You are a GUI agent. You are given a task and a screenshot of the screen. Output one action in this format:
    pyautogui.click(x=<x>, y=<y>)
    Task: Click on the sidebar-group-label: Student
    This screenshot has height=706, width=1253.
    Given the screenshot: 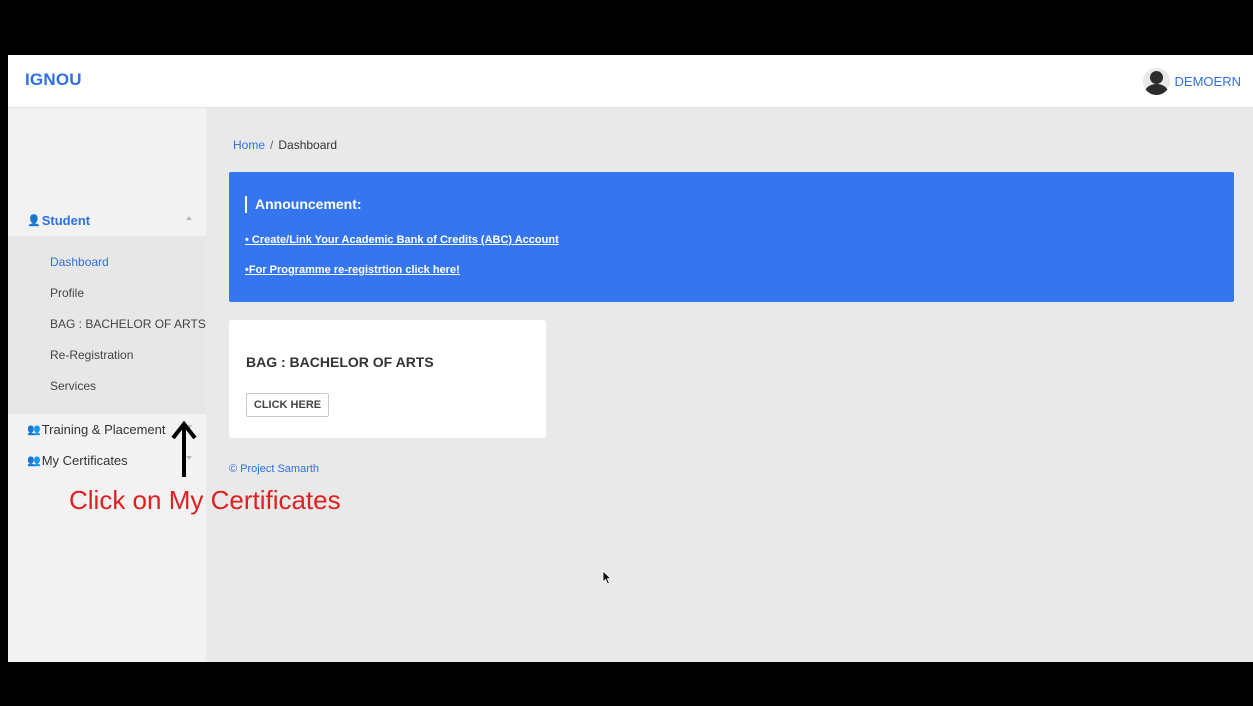 What is the action you would take?
    pyautogui.click(x=66, y=220)
    